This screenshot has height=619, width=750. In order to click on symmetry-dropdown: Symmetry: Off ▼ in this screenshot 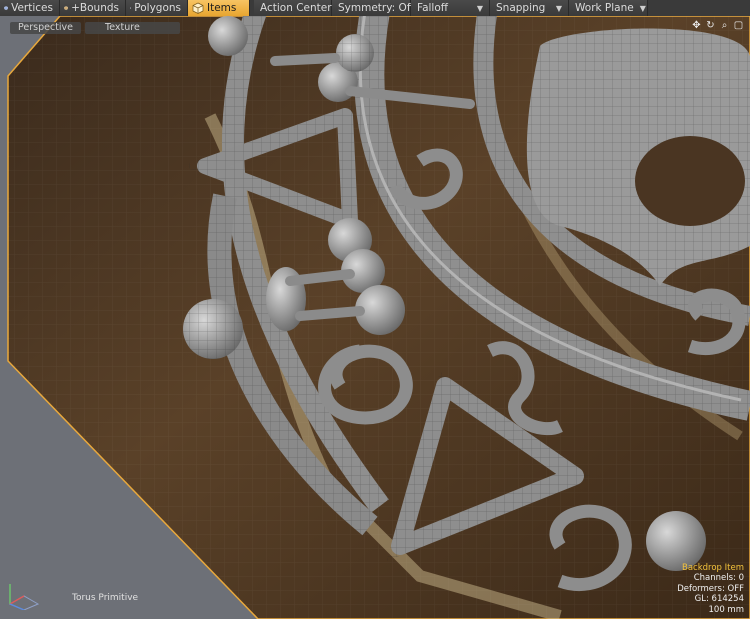, I will do `click(379, 8)`.